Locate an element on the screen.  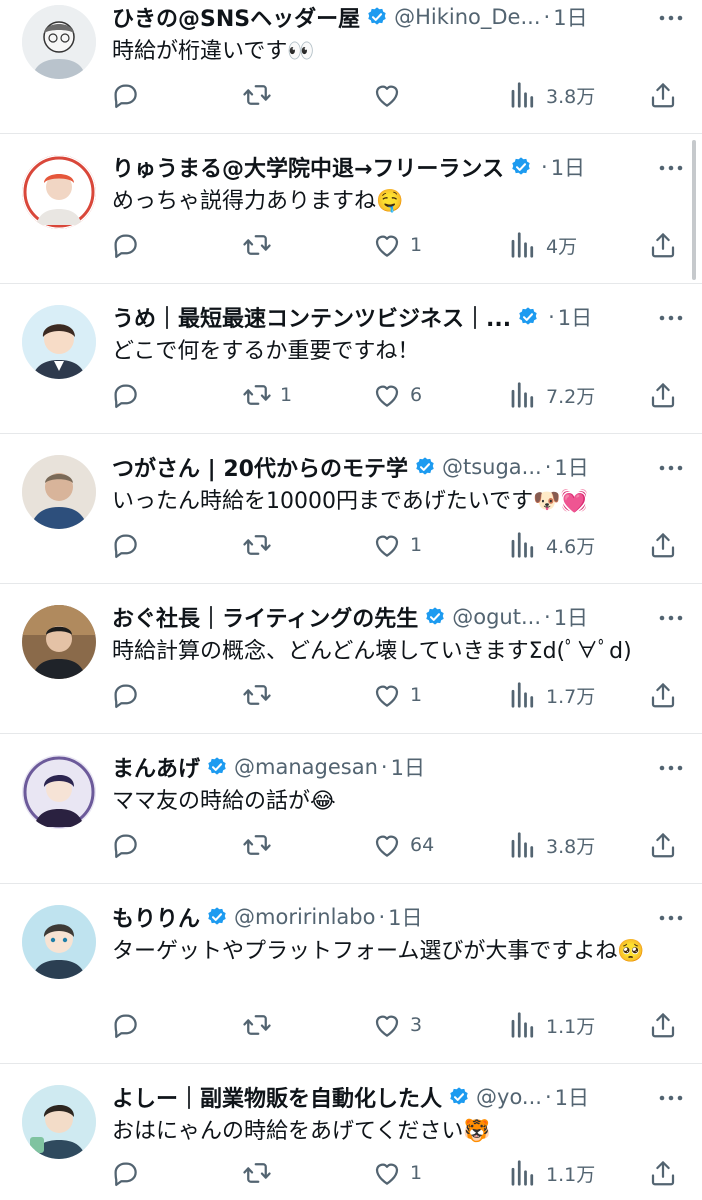
tweet-text: 時給計算の概念、どんどん壊していきますΣd(ﾟ∀ﾟd) is located at coordinates (372, 651).